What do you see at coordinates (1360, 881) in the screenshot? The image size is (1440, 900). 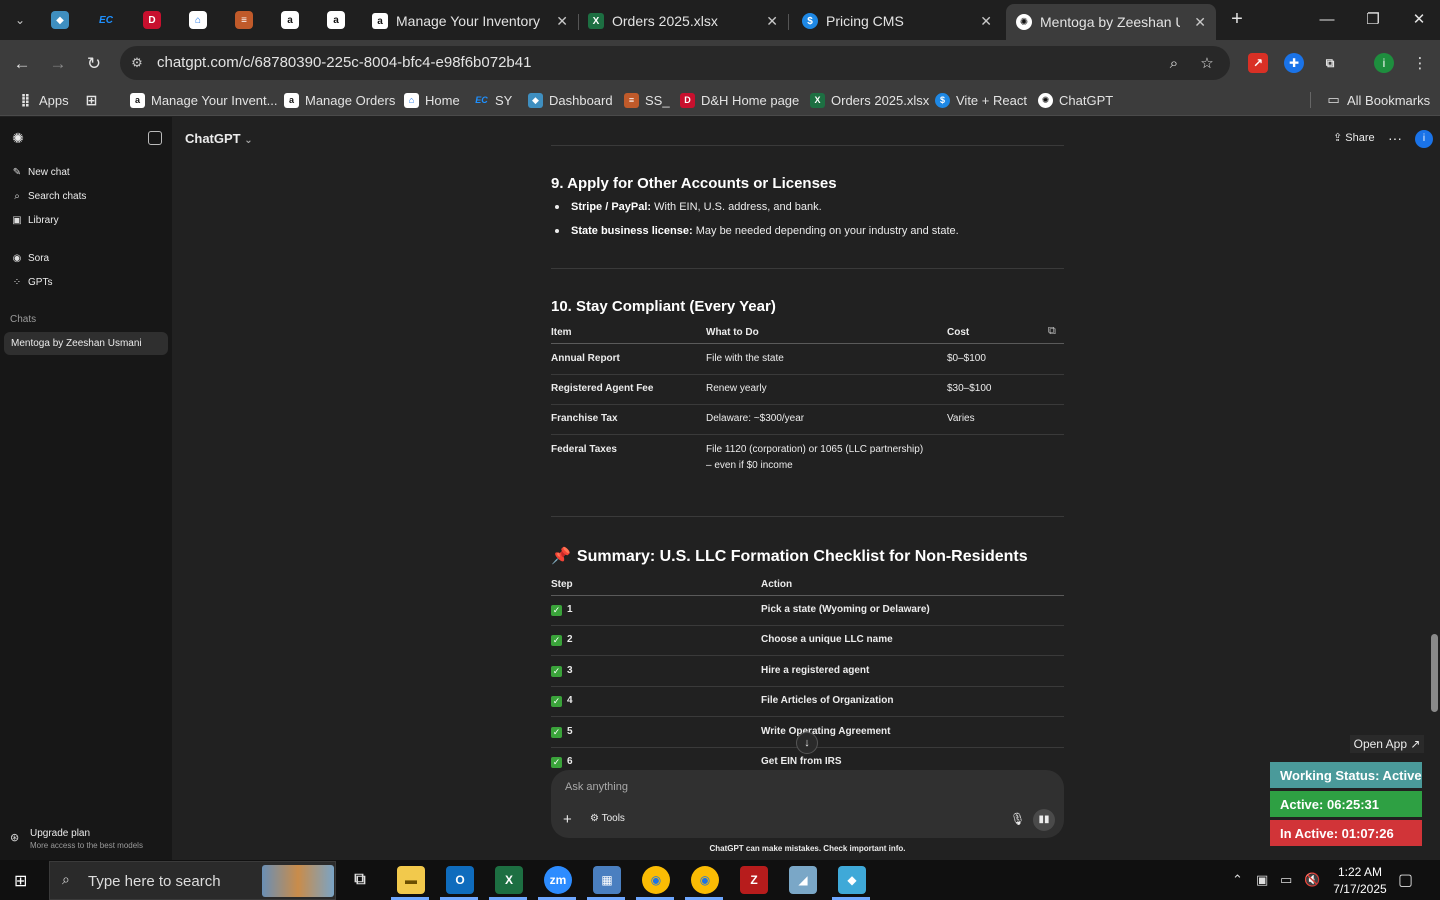 I see `taskbar-clock: 1:22 AM 7/17/2025` at bounding box center [1360, 881].